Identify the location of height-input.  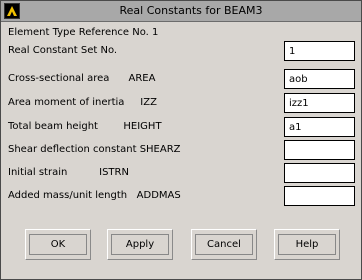
(319, 127).